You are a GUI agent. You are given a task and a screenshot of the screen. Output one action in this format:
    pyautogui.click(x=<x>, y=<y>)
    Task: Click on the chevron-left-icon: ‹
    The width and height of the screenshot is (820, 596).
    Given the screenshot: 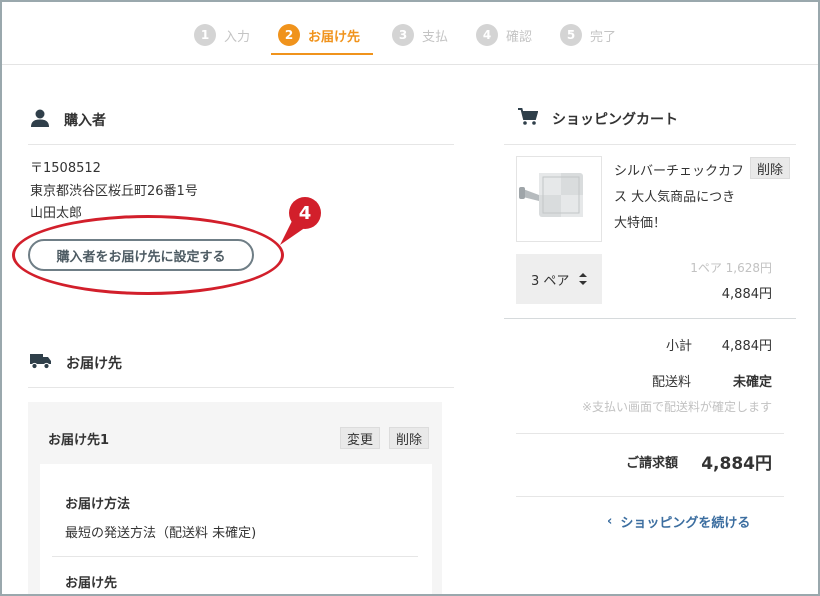 What is the action you would take?
    pyautogui.click(x=610, y=521)
    